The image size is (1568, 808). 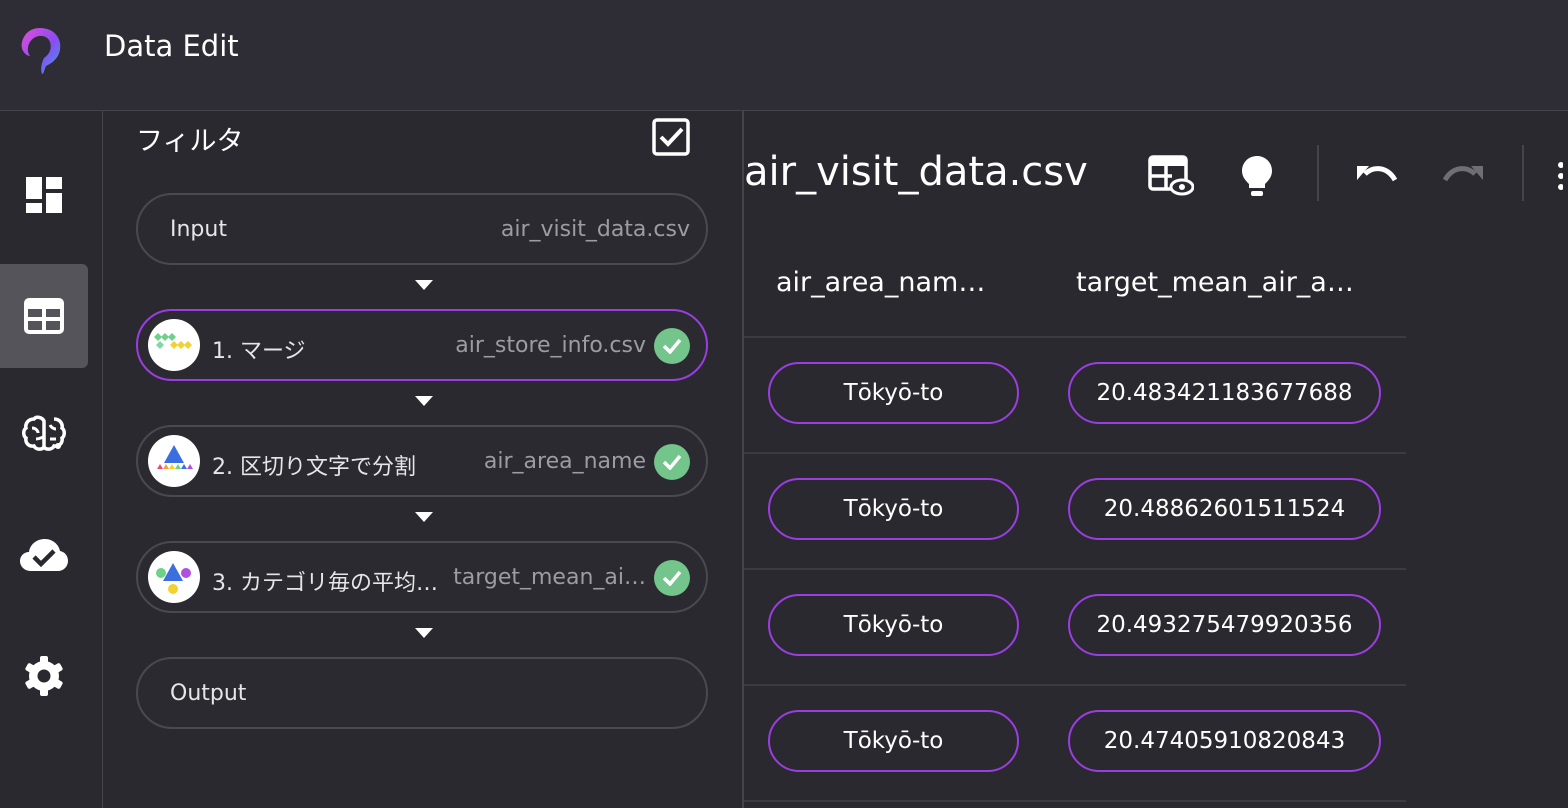 I want to click on lightbulb-button, so click(x=1257, y=176).